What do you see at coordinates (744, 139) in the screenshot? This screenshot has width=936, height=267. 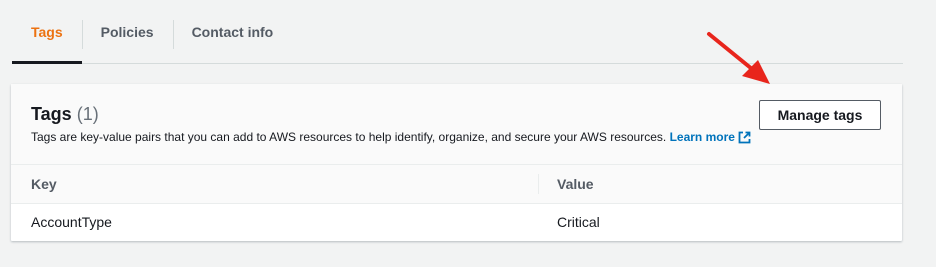 I see `external-link-icon` at bounding box center [744, 139].